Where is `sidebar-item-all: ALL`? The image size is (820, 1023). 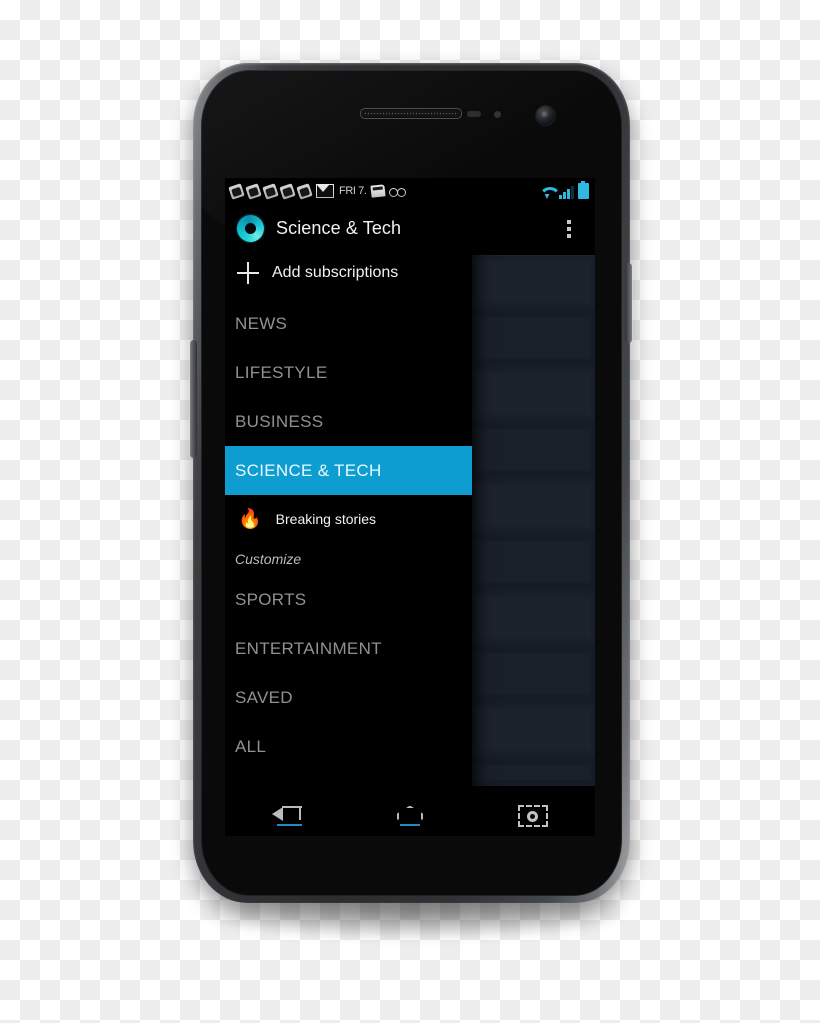
sidebar-item-all: ALL is located at coordinates (348, 746).